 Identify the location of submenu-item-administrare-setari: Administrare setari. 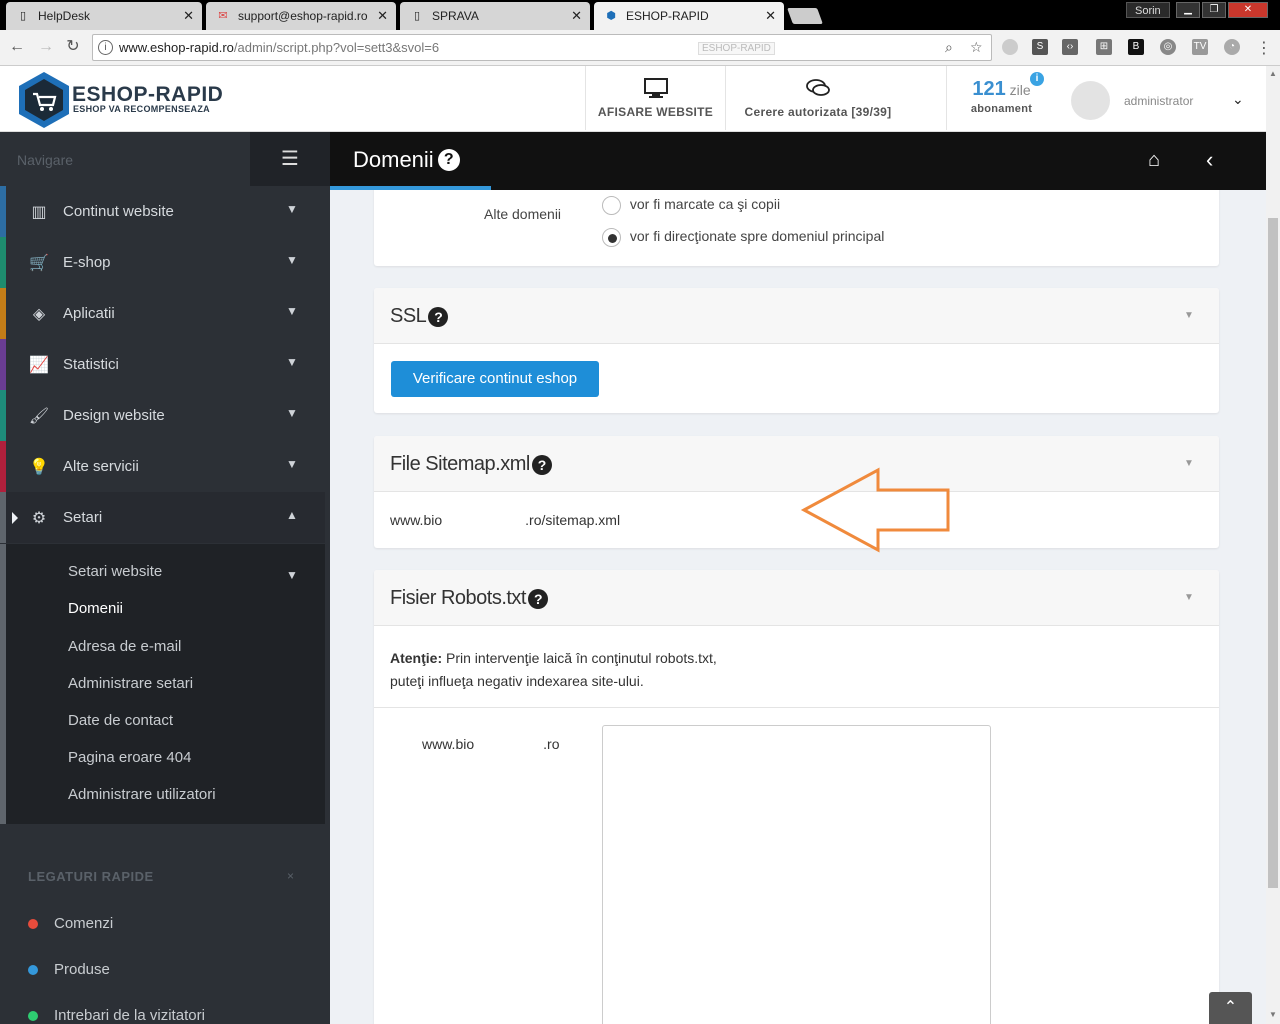
(130, 683).